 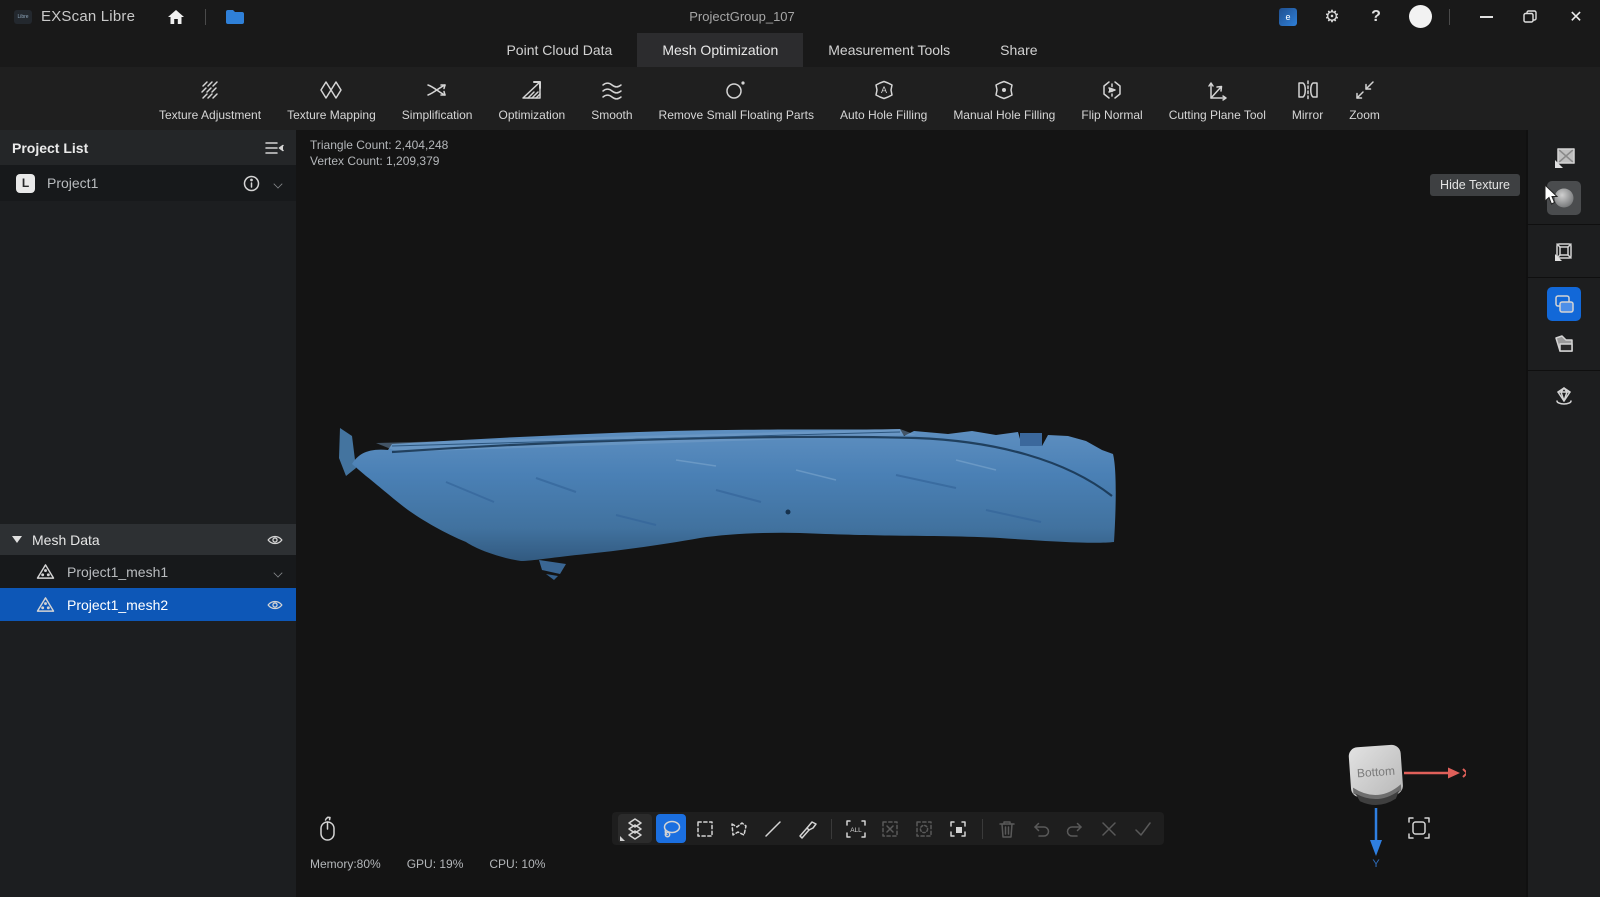 I want to click on brush-select-button, so click(x=807, y=828).